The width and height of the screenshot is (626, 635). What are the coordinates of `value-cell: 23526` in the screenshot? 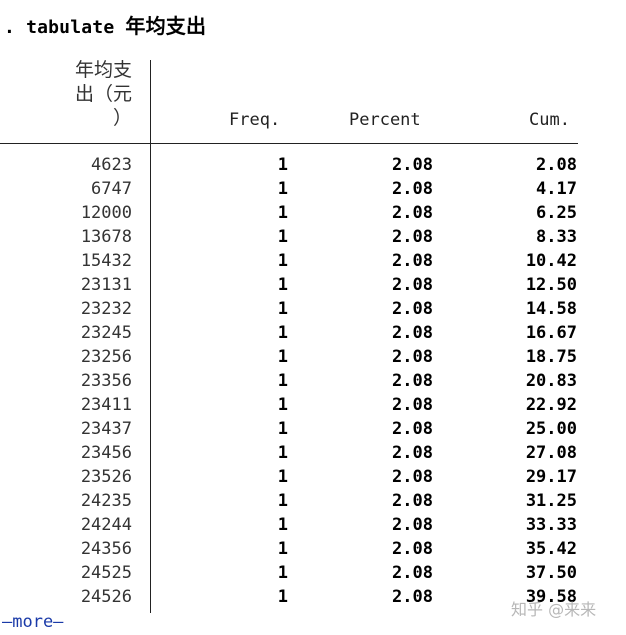 It's located at (106, 477).